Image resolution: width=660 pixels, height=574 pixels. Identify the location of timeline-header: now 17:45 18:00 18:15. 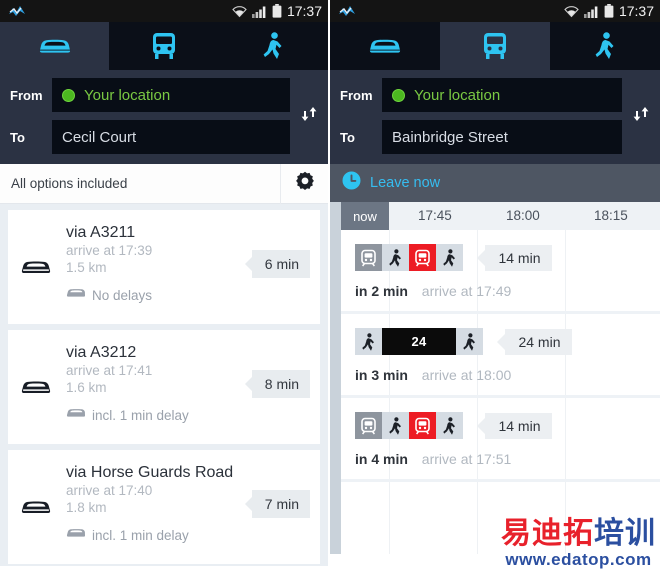
(495, 216).